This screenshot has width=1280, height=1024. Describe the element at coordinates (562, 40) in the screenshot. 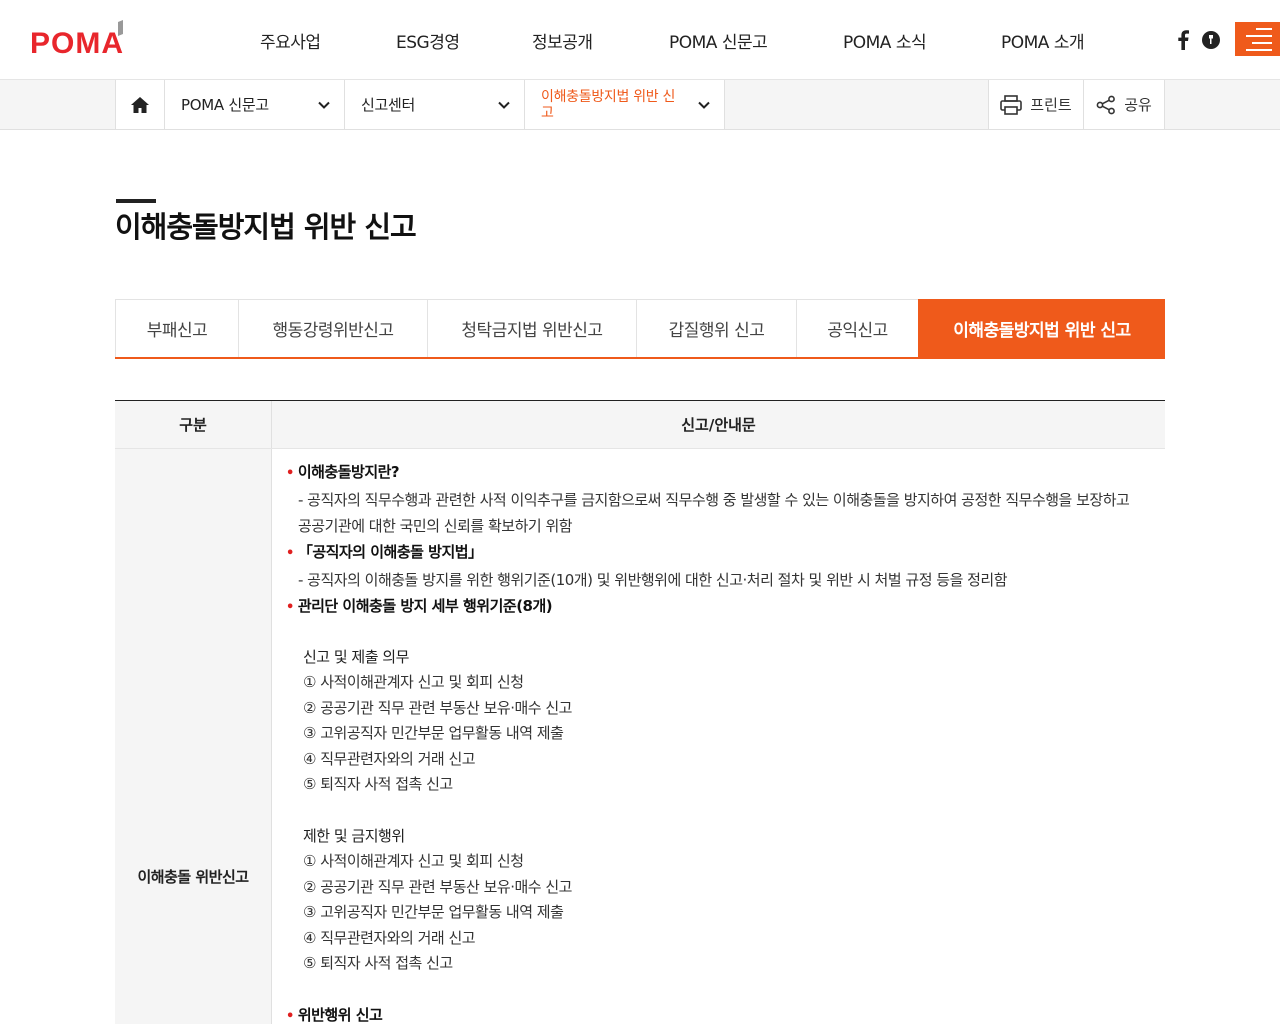

I see `nav-item-disclosure: 정보공개` at that location.